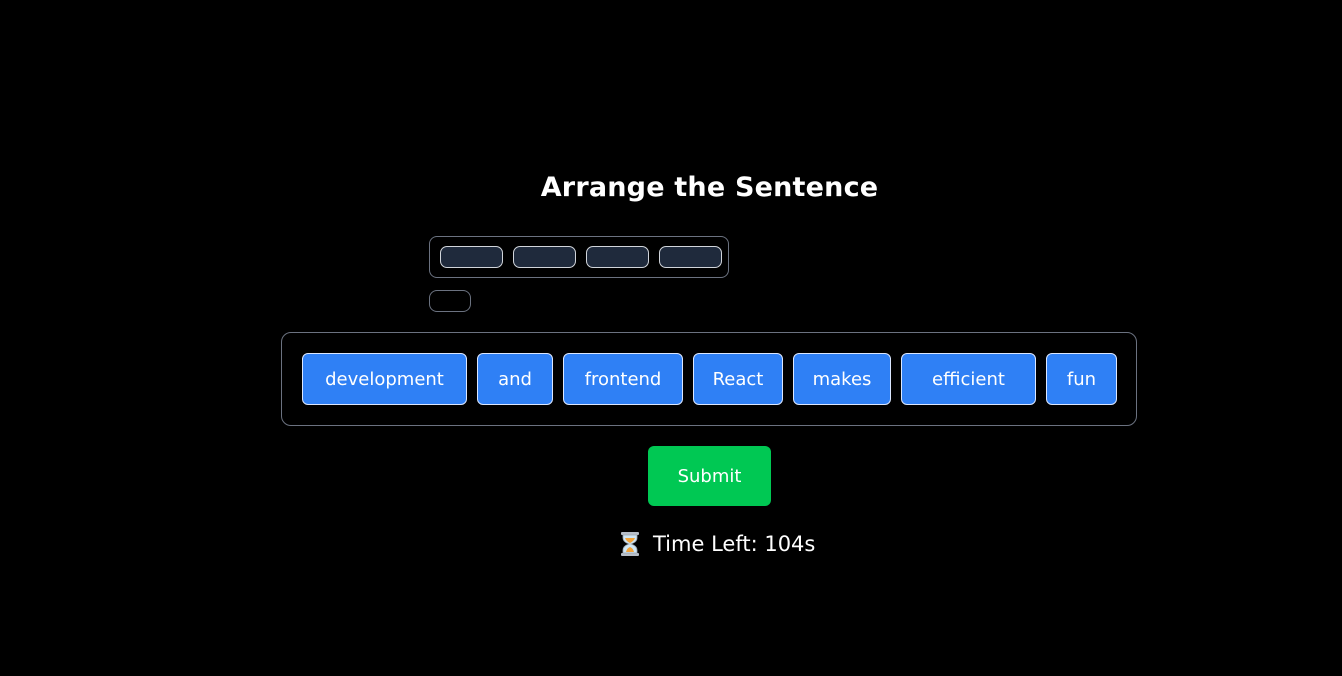 The width and height of the screenshot is (1342, 676). Describe the element at coordinates (734, 544) in the screenshot. I see `timer-text: Time Left: 104s` at that location.